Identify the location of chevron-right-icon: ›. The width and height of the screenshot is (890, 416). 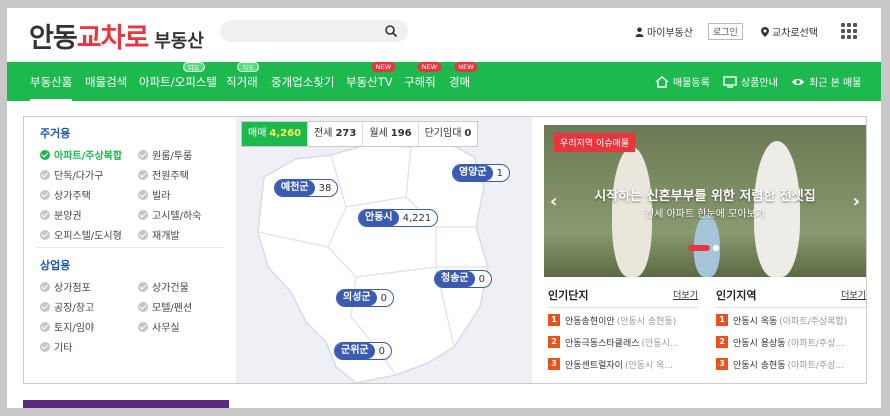
(856, 201).